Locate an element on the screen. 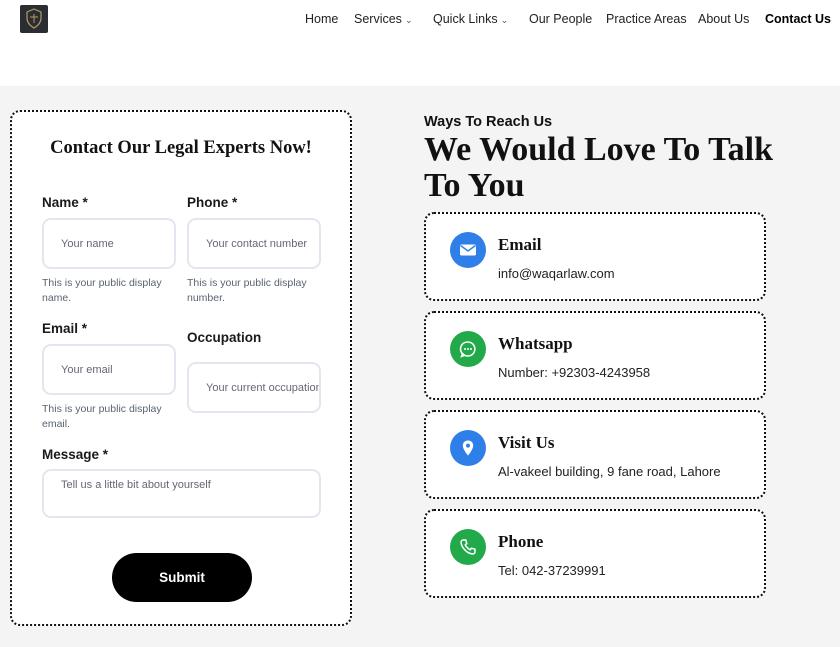  whatsapp-card: Whatsapp Number: +92303-4243958 is located at coordinates (595, 355).